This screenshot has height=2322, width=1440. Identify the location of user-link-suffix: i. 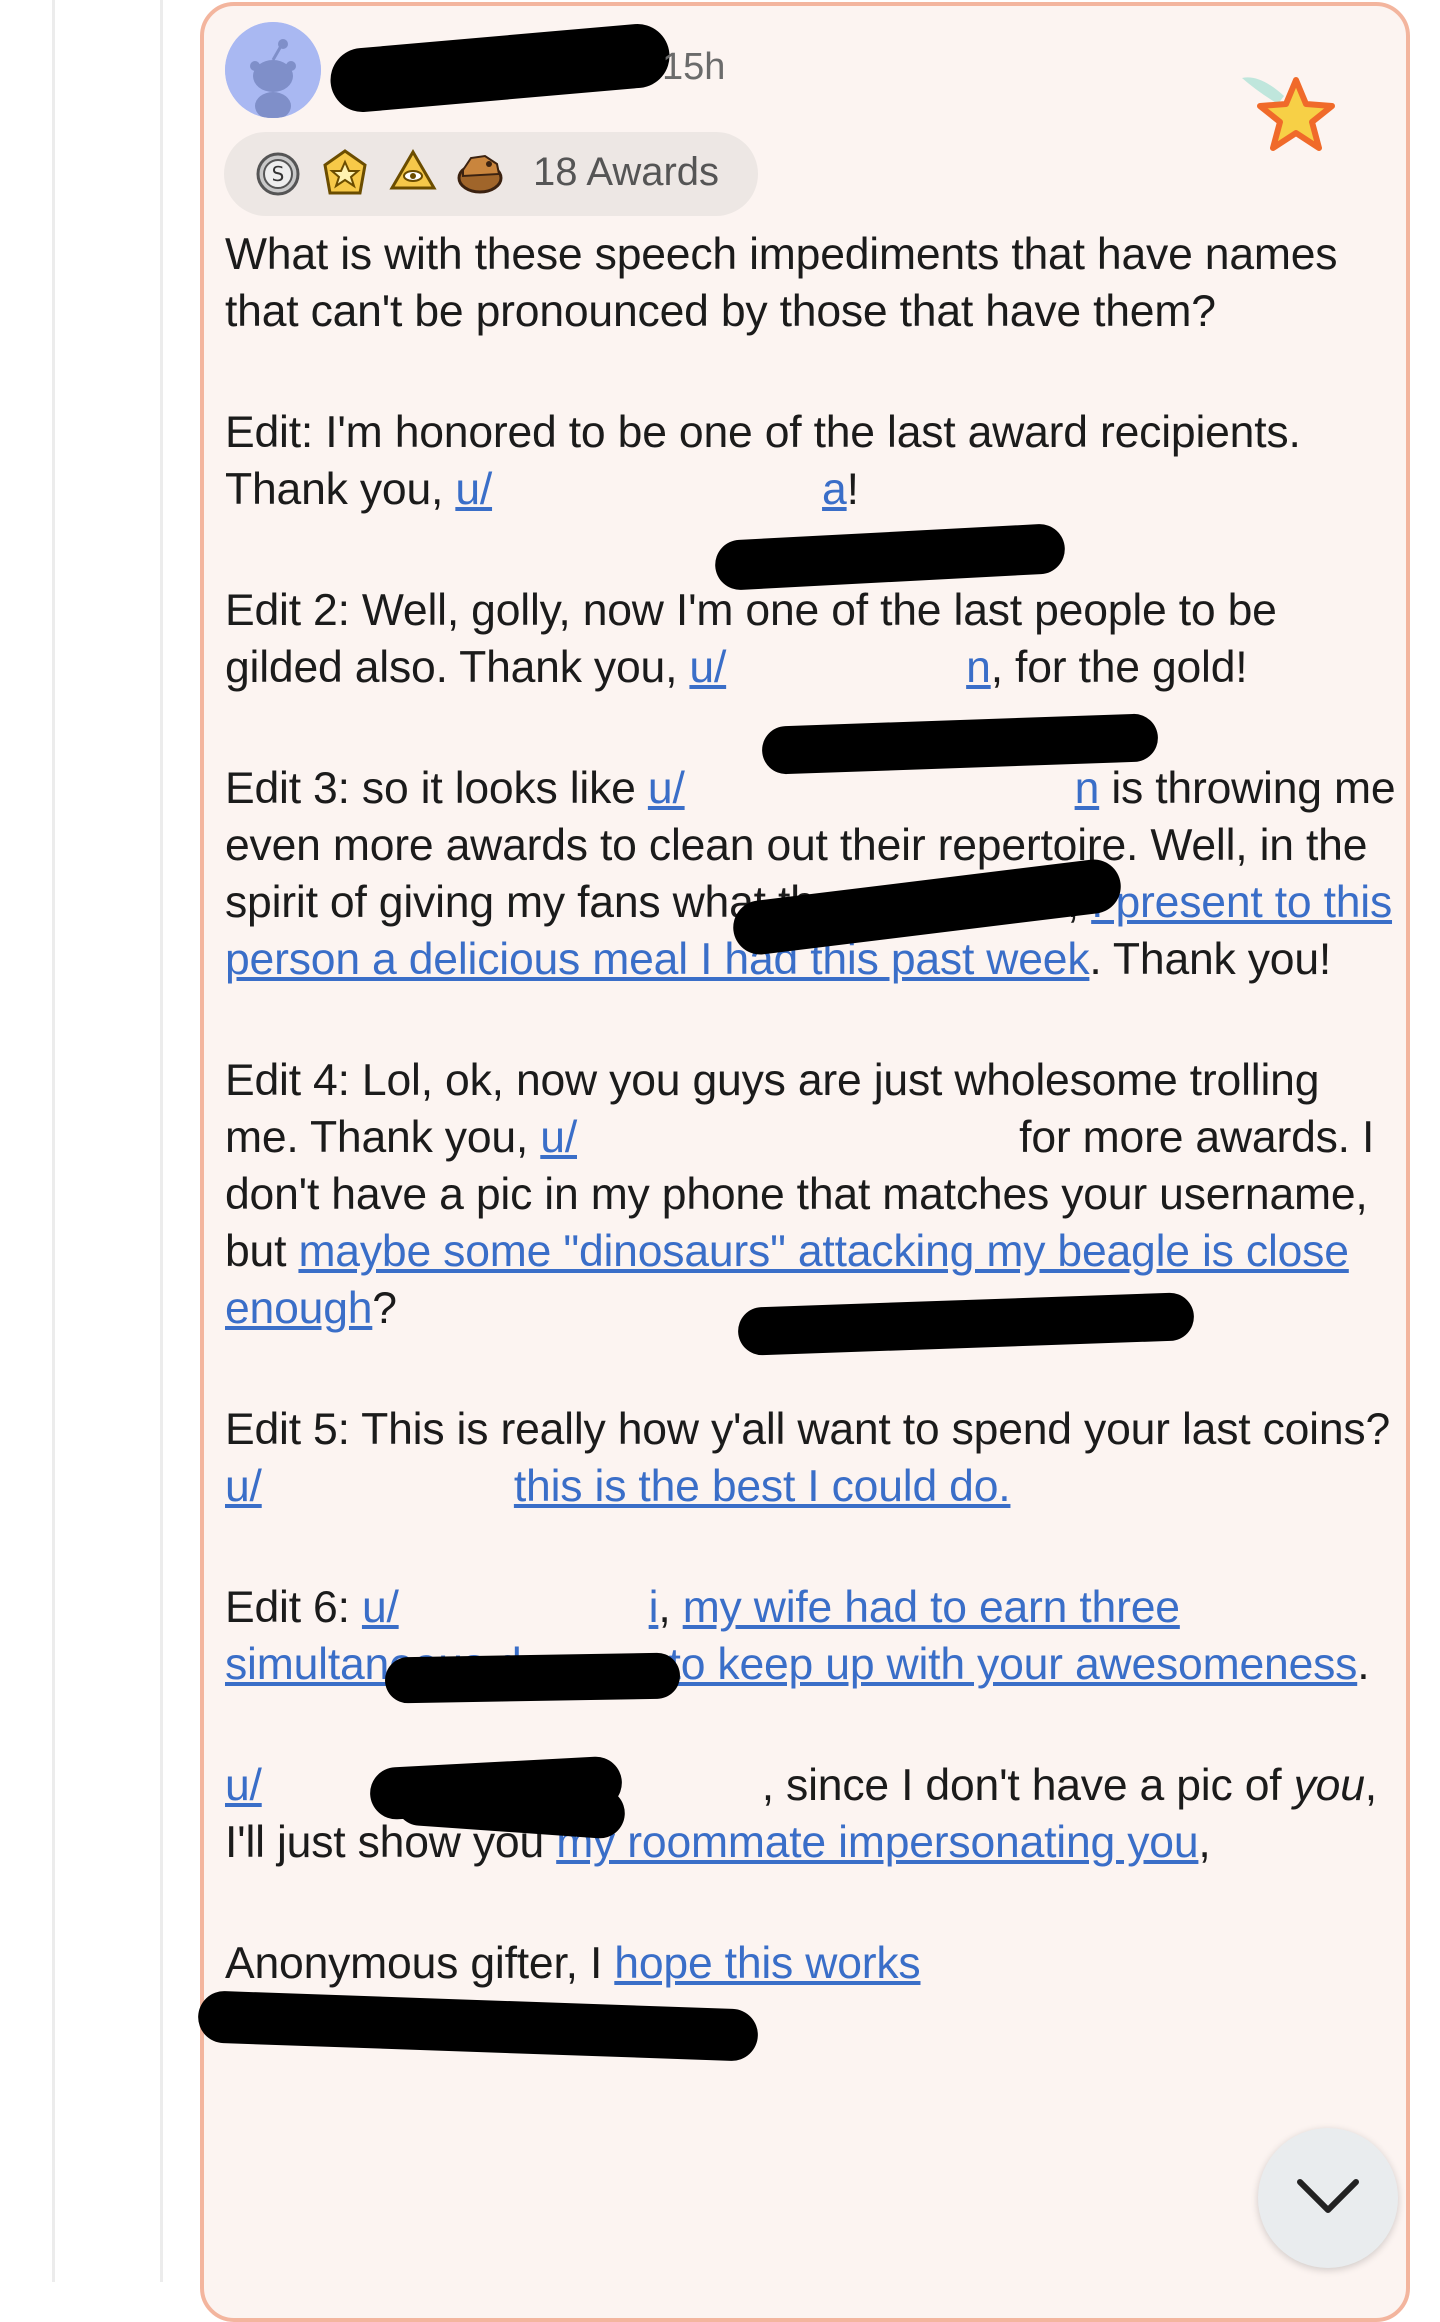
(653, 1607).